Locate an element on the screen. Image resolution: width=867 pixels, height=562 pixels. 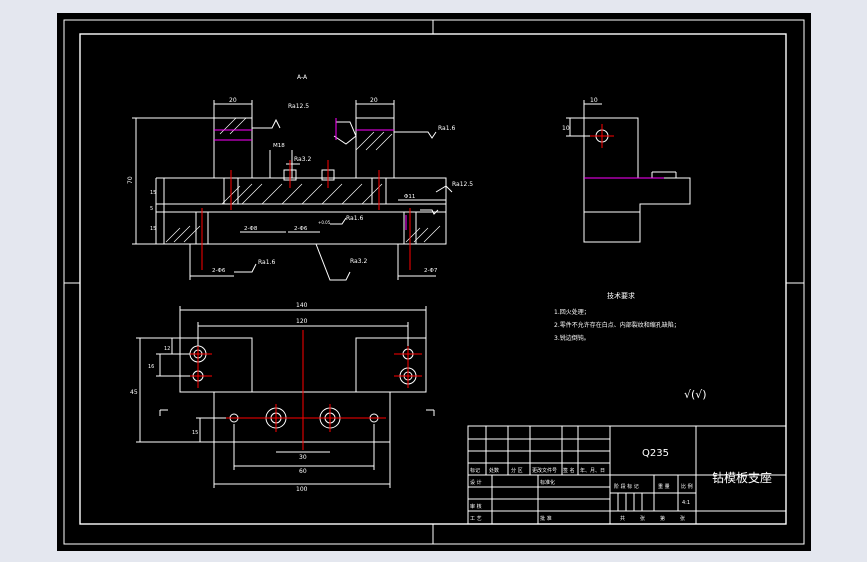
drawing-annotation-text: 审 核 is located at coordinates (476, 506).